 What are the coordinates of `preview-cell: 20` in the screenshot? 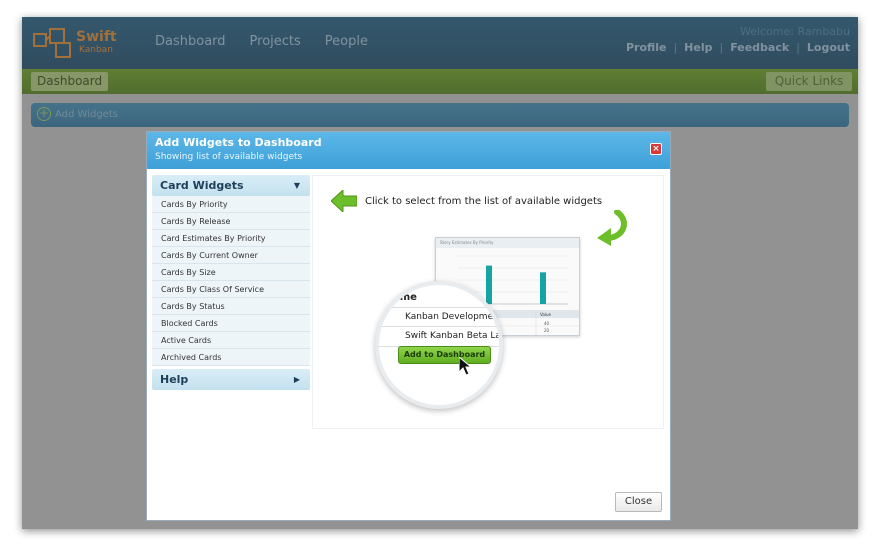 It's located at (547, 330).